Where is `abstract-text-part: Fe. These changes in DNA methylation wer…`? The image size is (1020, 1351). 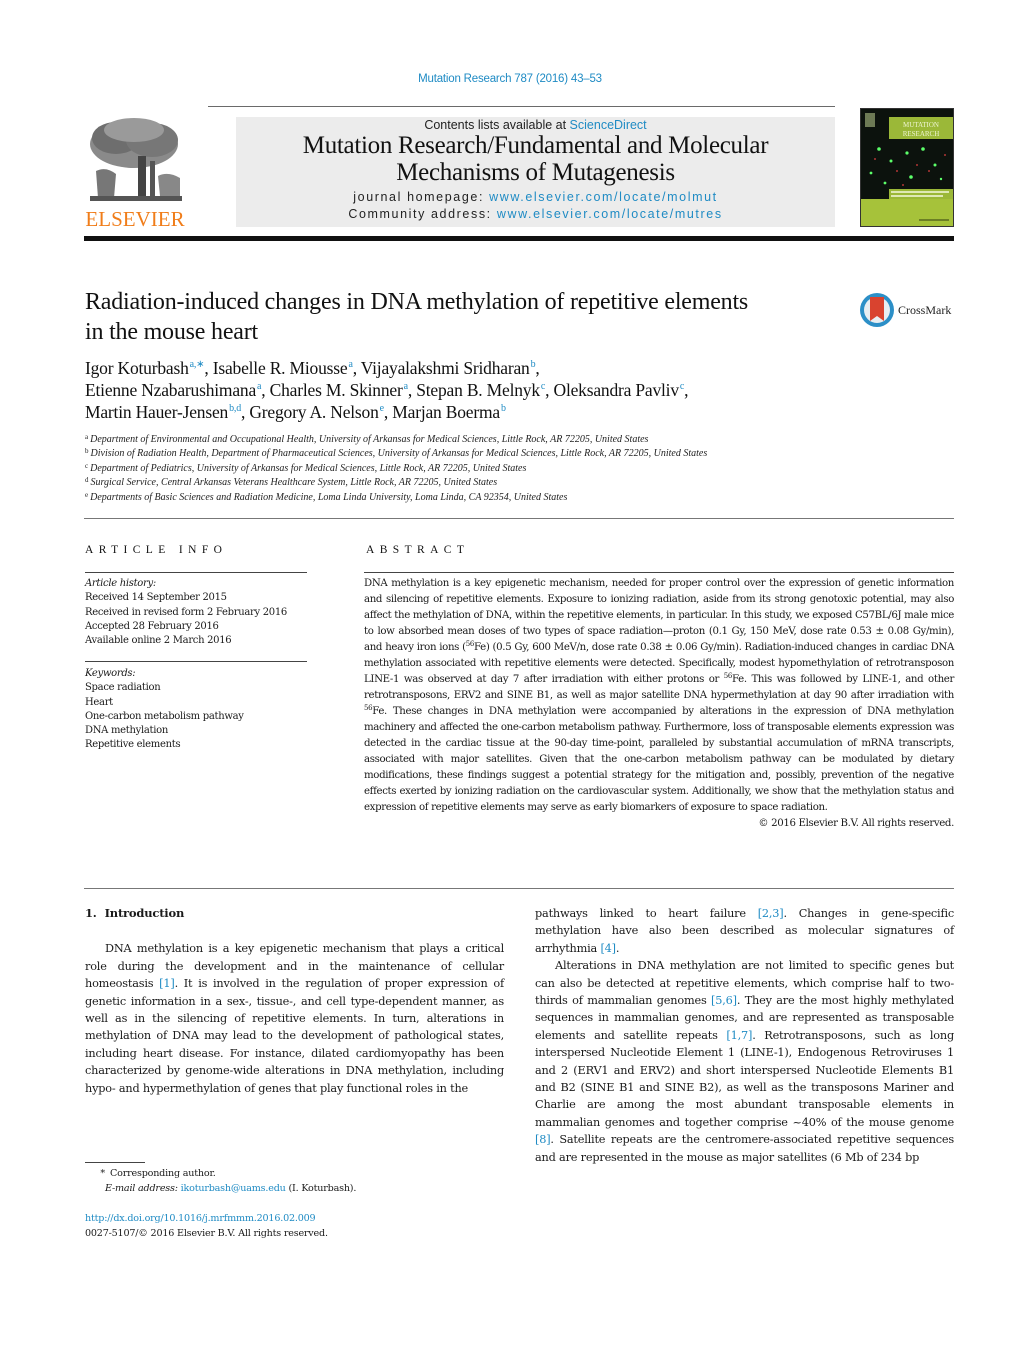
abstract-text-part: Fe. These changes in DNA methylation wer… is located at coordinates (659, 759).